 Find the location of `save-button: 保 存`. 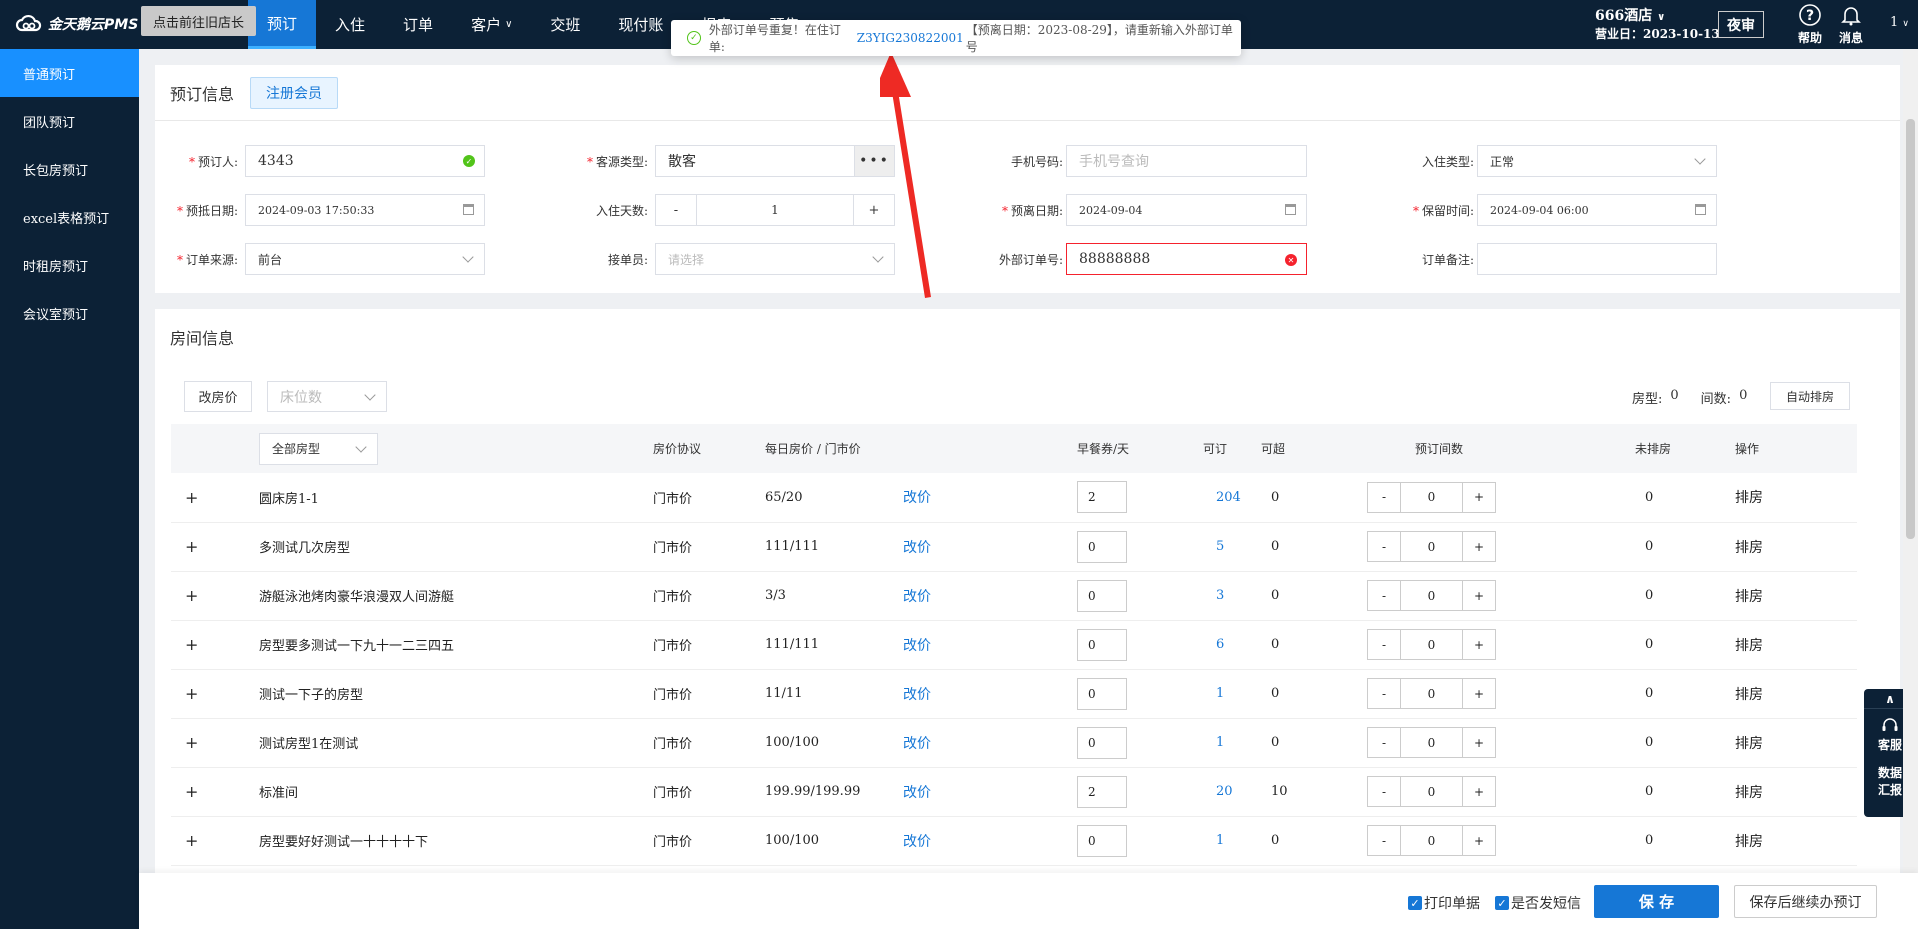

save-button: 保 存 is located at coordinates (1656, 901).